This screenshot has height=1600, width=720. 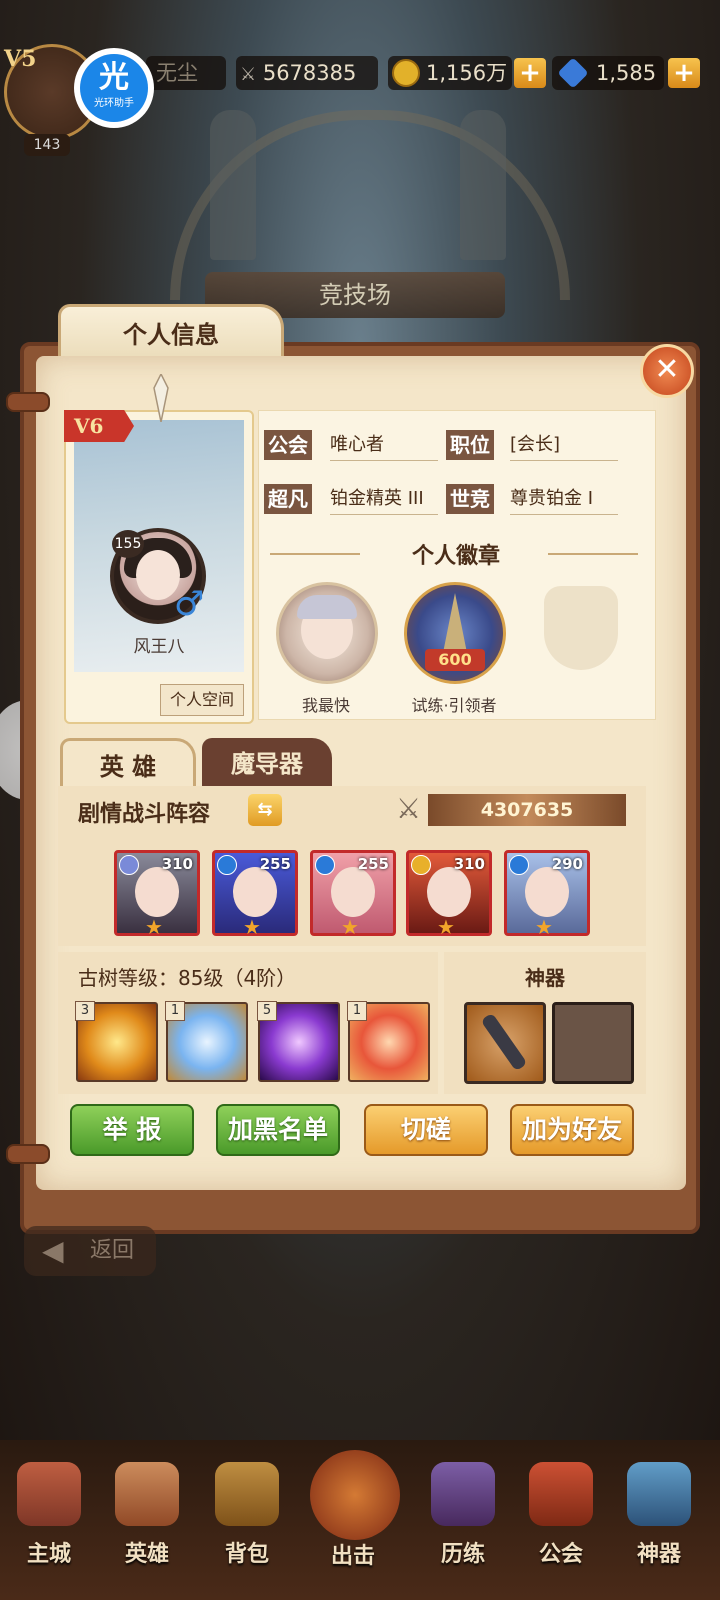 I want to click on backpack-icon, so click(x=247, y=1494).